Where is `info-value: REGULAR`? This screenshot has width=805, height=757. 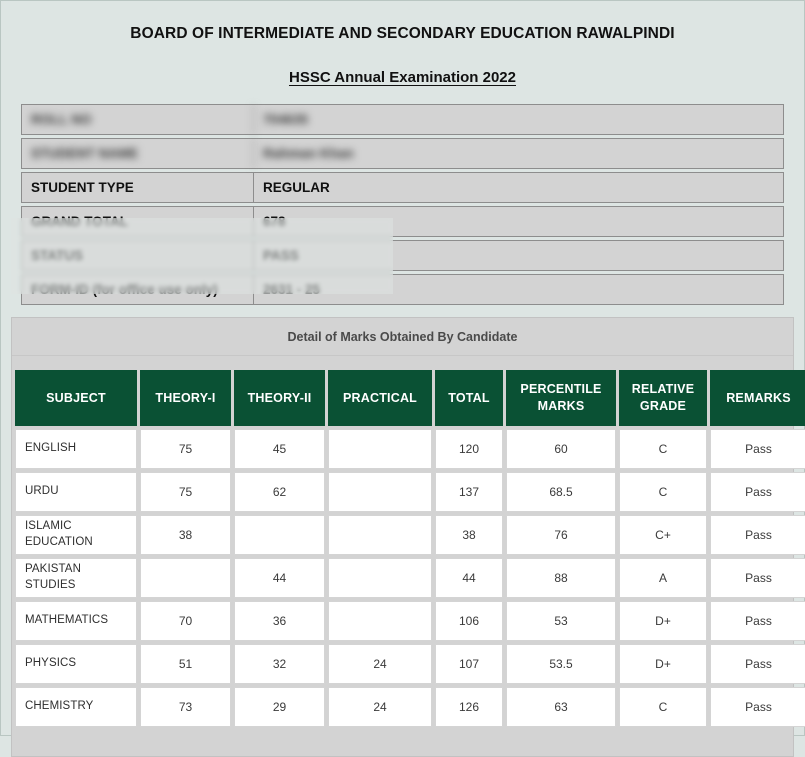
info-value: REGULAR is located at coordinates (296, 187).